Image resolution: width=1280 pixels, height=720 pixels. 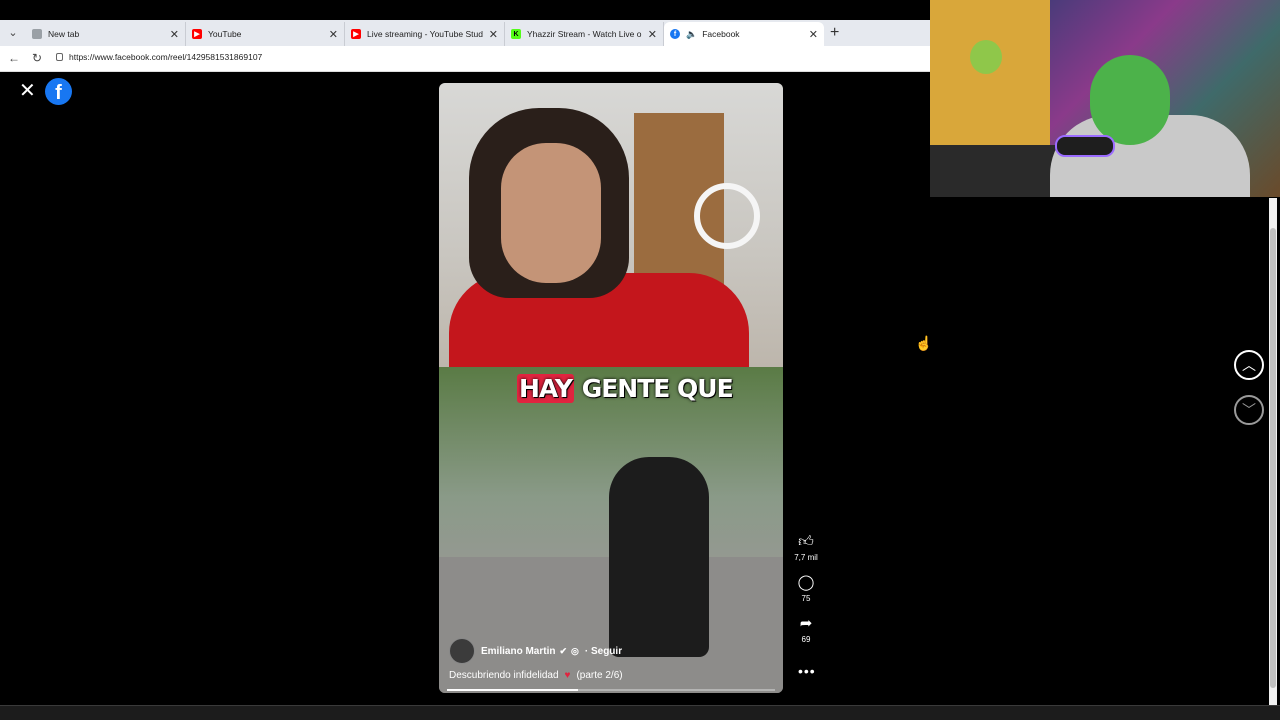 What do you see at coordinates (13, 33) in the screenshot?
I see `tab-search-chevron-icon: ⌄` at bounding box center [13, 33].